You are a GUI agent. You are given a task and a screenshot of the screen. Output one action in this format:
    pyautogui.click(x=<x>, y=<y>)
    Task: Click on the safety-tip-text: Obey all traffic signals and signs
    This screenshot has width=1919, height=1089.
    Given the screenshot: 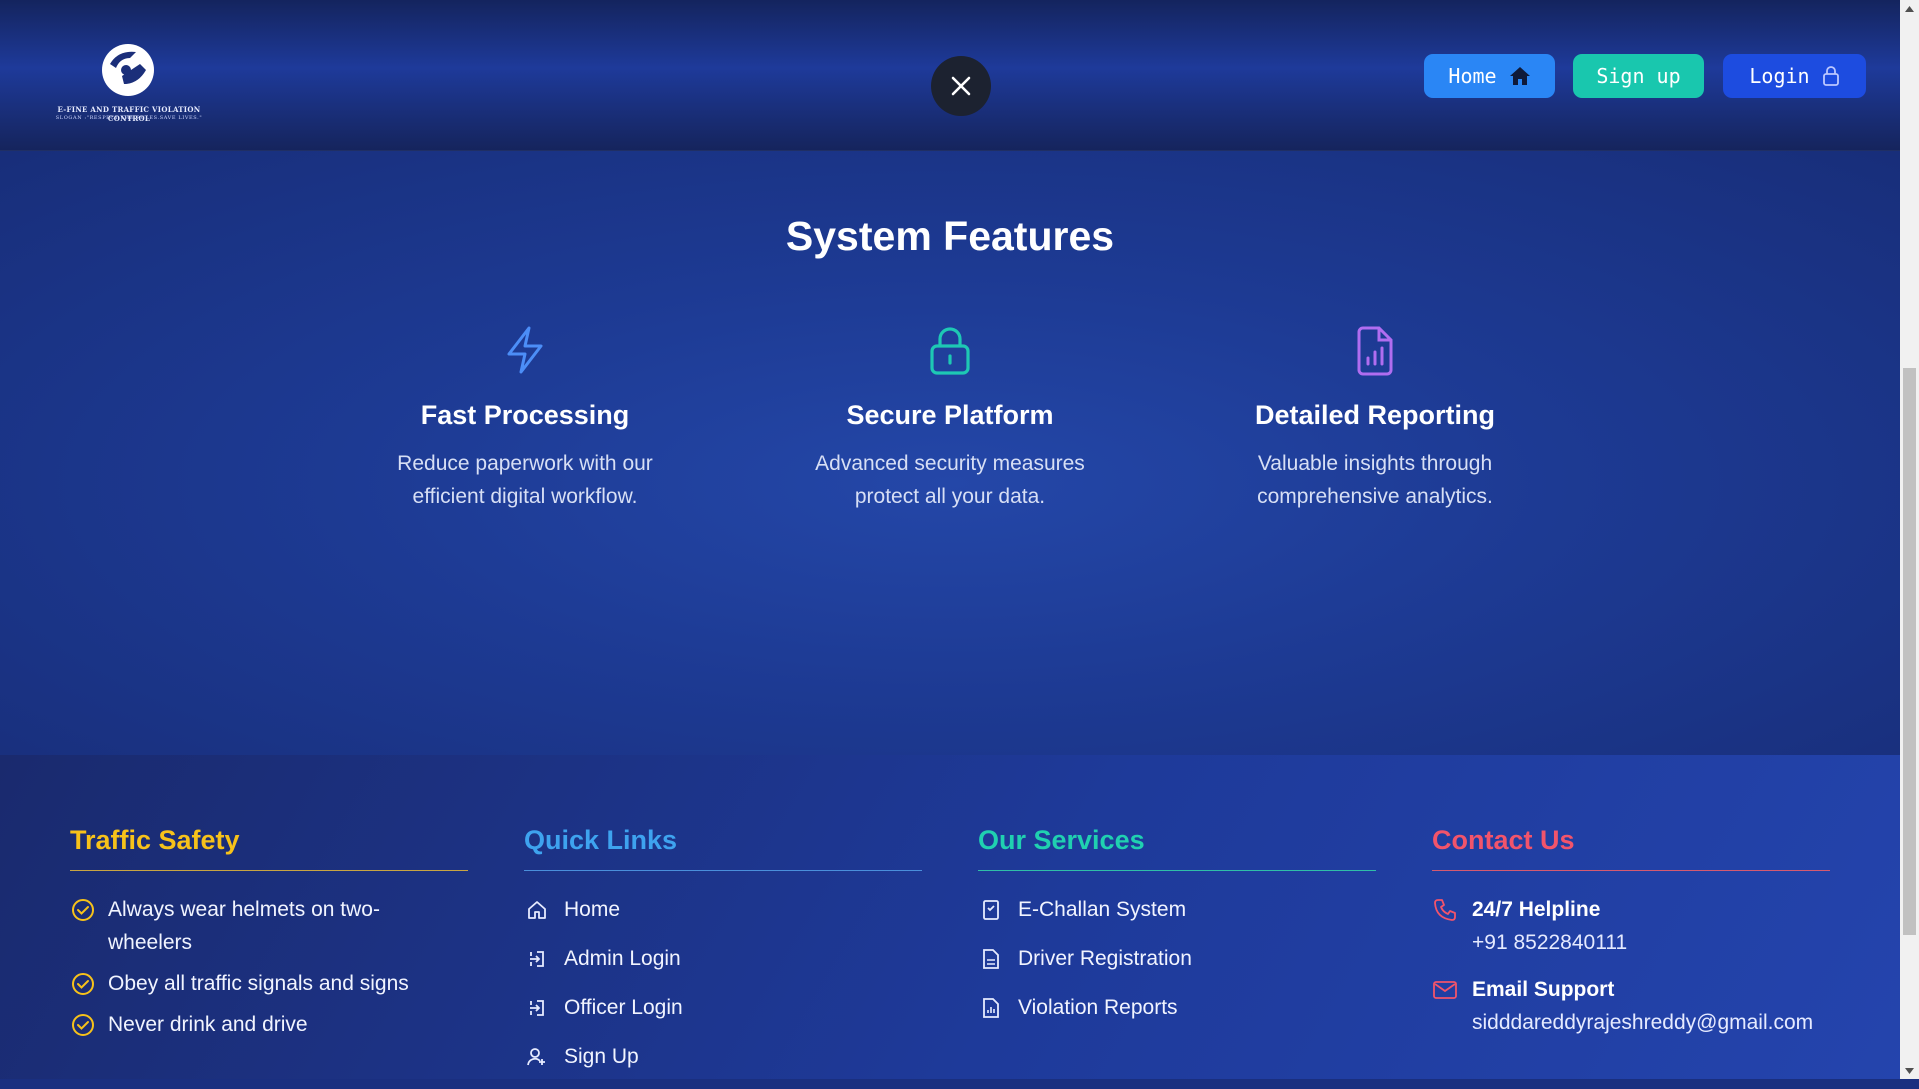 What is the action you would take?
    pyautogui.click(x=258, y=983)
    